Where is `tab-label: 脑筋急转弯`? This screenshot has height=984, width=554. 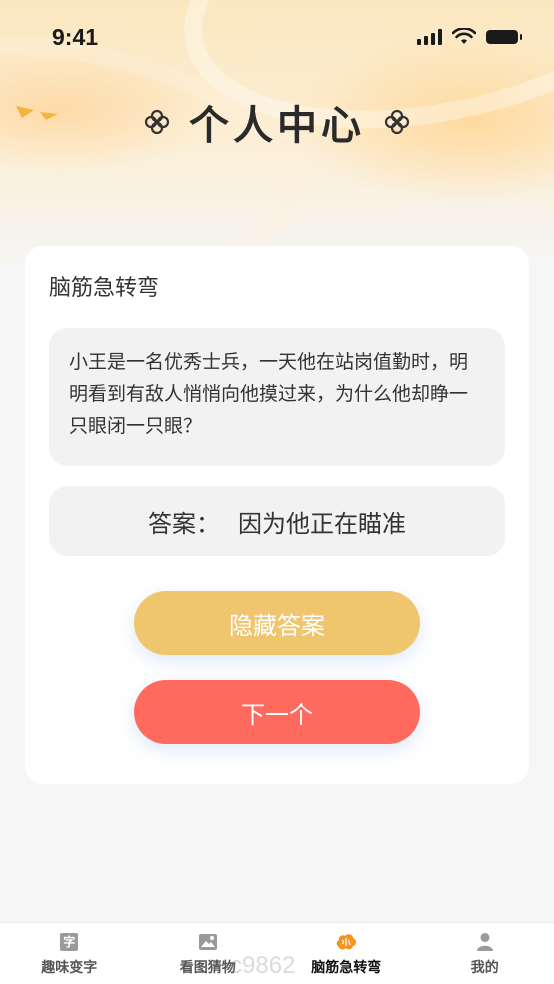
tab-label: 脑筋急转弯 is located at coordinates (346, 968).